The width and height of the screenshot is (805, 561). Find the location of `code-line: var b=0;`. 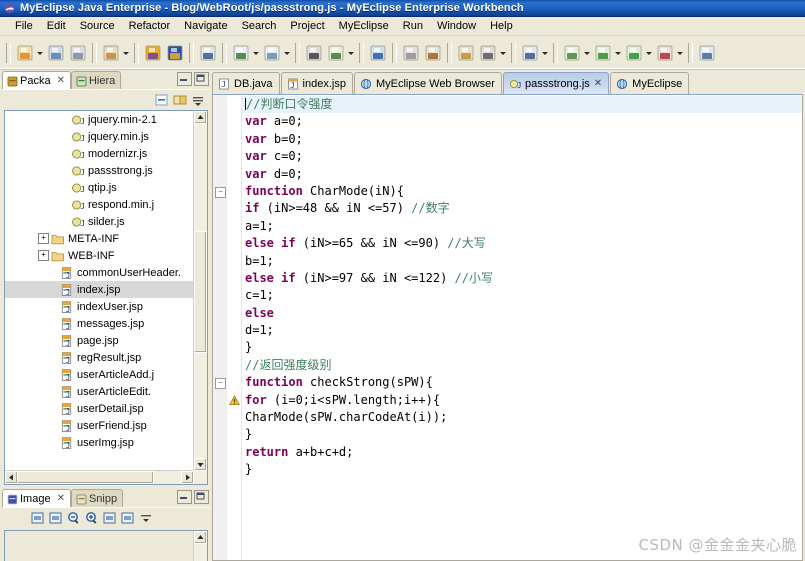

code-line: var b=0; is located at coordinates (522, 139).